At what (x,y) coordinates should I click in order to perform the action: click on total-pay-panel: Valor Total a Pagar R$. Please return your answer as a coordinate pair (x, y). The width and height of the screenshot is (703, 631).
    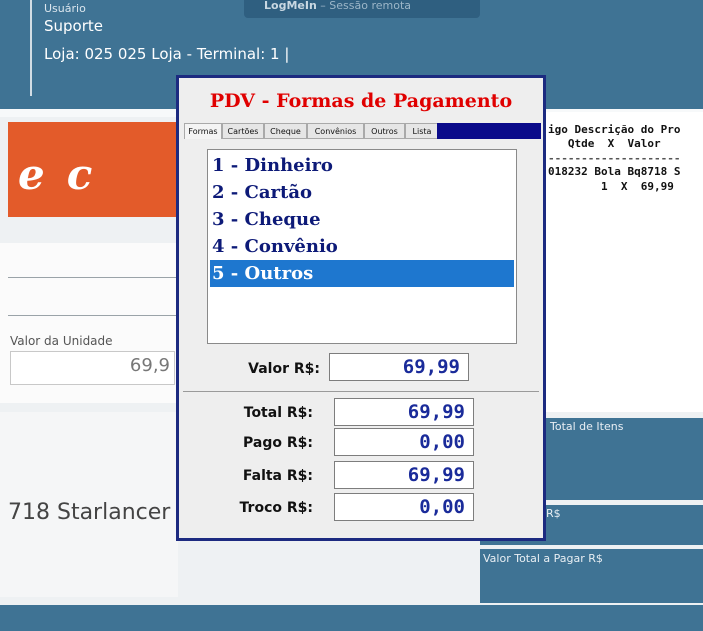
    Looking at the image, I should click on (591, 576).